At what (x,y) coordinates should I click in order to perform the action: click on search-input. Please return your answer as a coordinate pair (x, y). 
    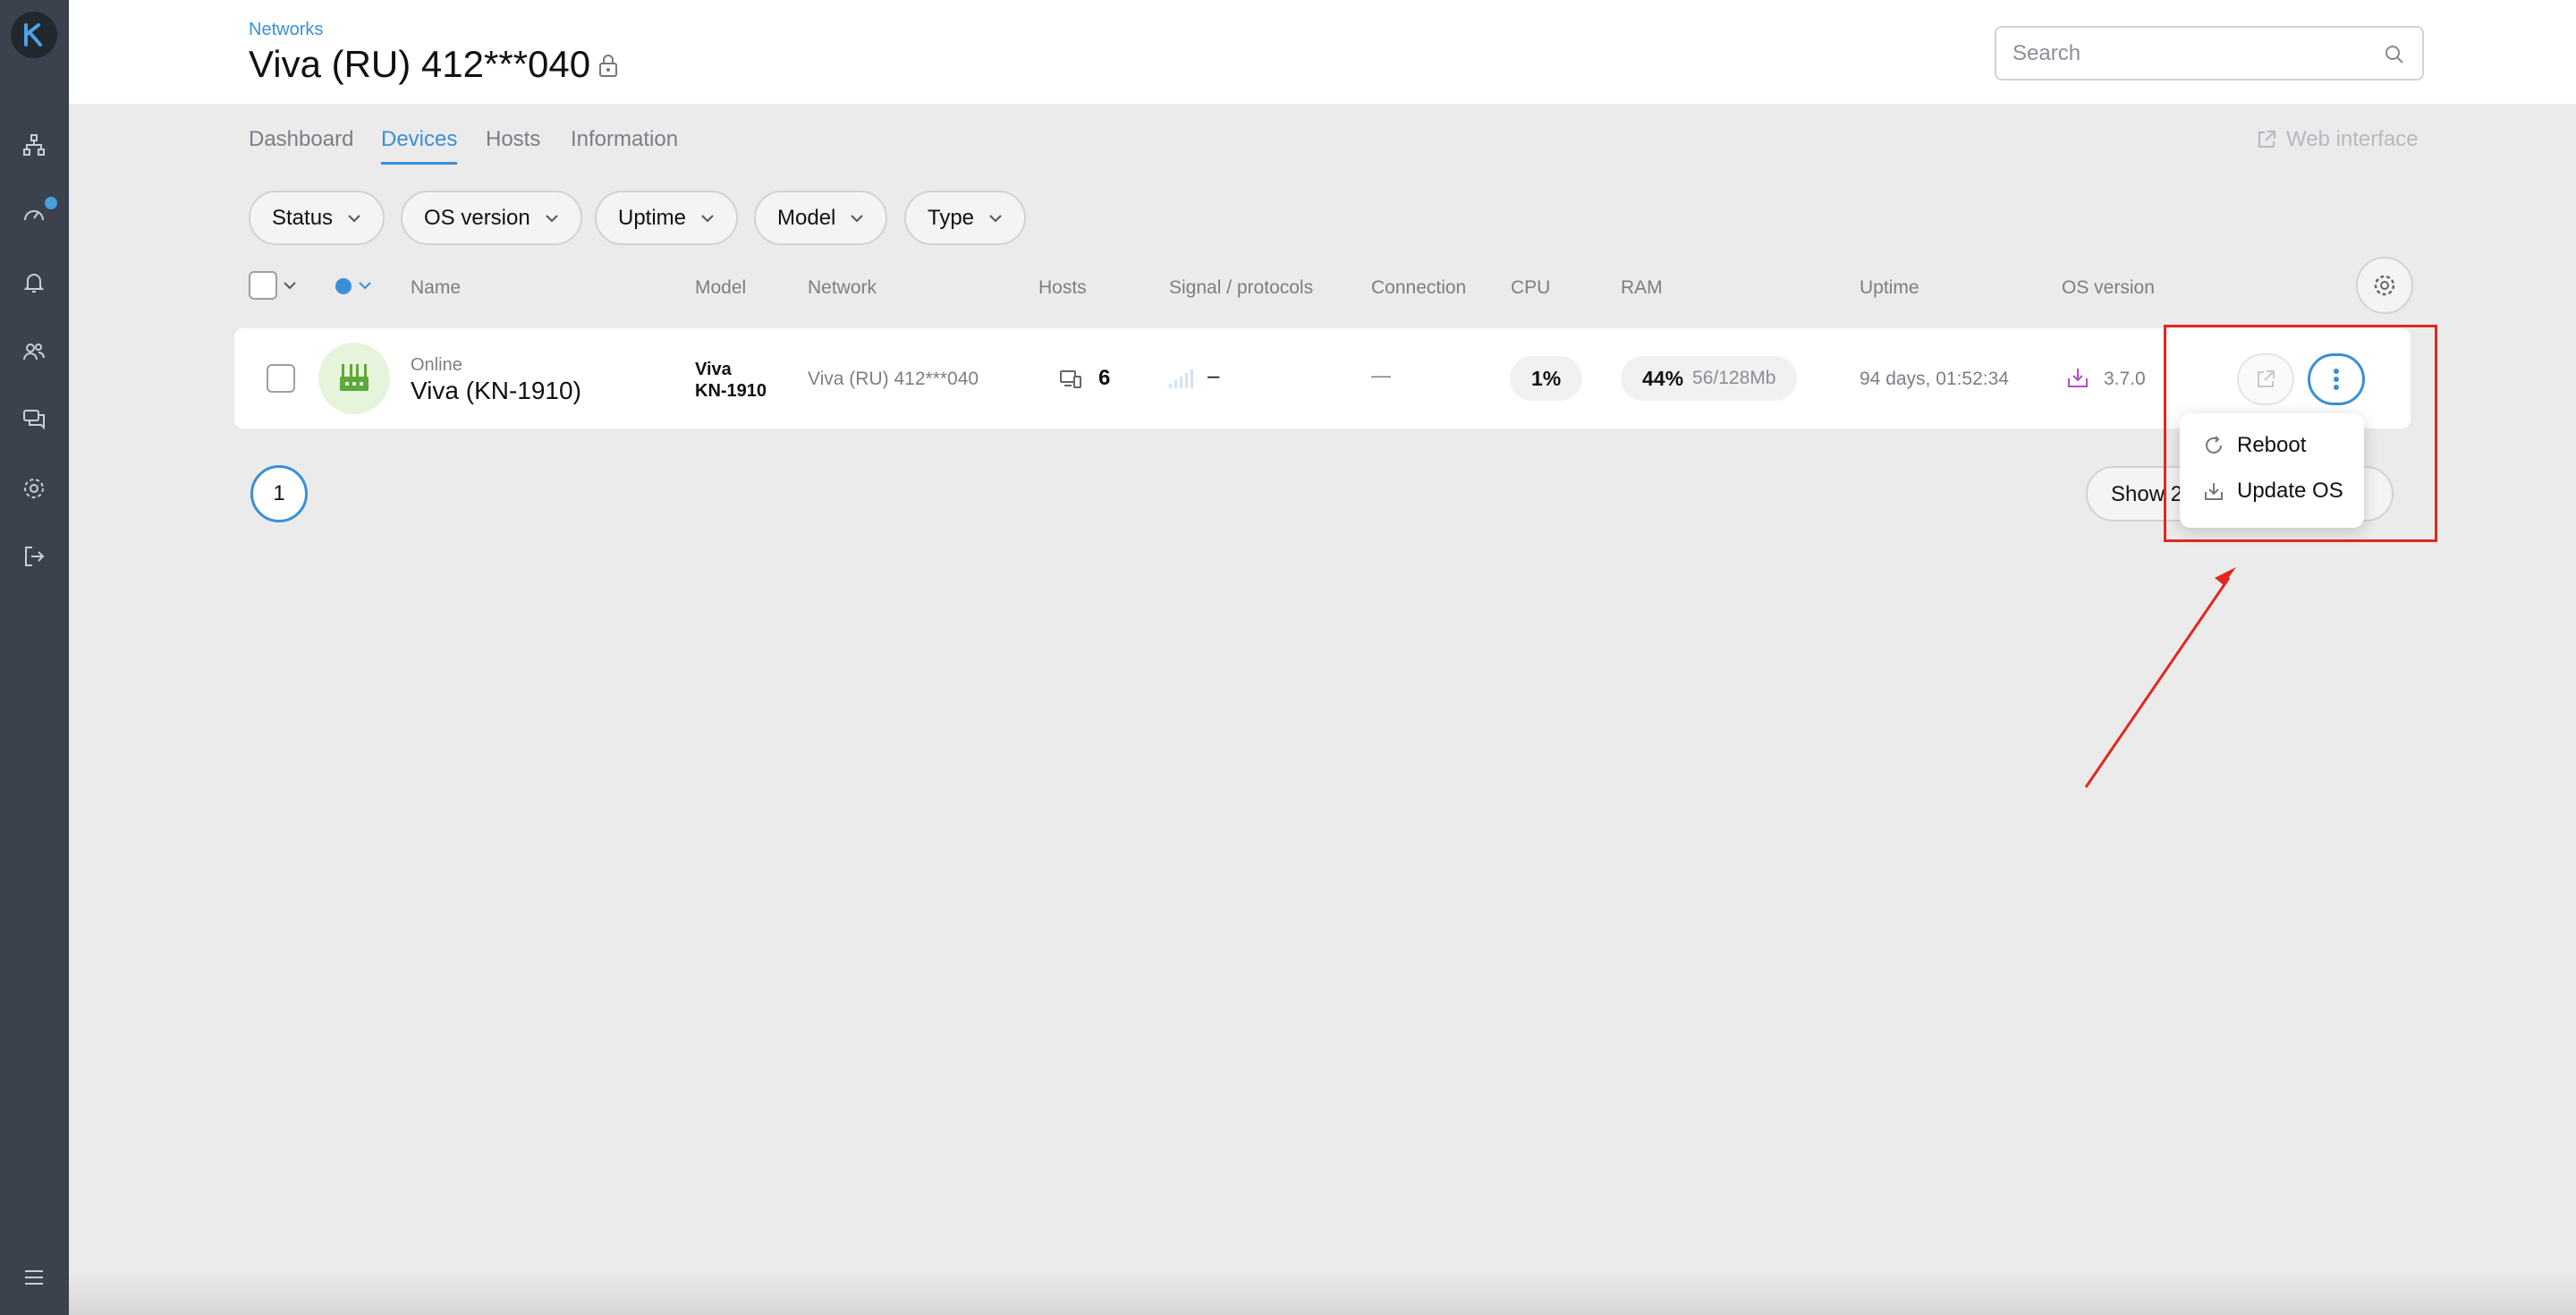
    Looking at the image, I should click on (2191, 53).